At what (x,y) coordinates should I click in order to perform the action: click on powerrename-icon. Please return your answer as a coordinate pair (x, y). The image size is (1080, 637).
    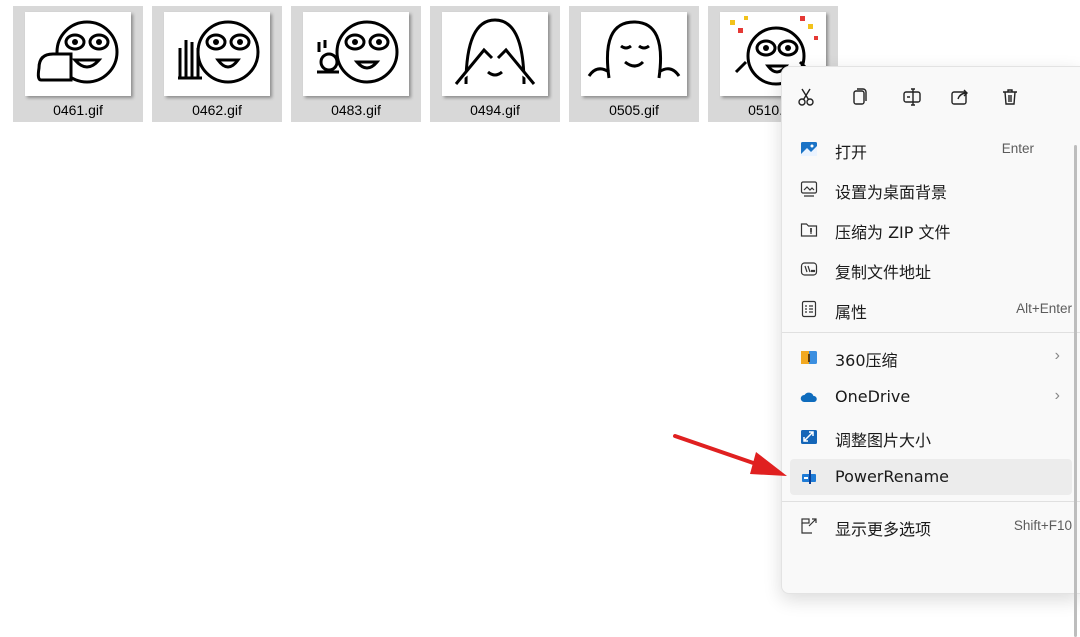
    Looking at the image, I should click on (809, 477).